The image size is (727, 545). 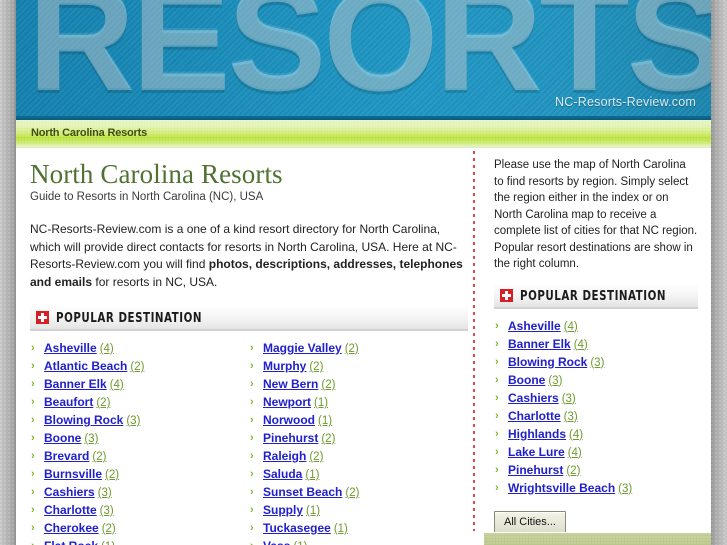 What do you see at coordinates (596, 434) in the screenshot?
I see `list-item: › Highlands (4)` at bounding box center [596, 434].